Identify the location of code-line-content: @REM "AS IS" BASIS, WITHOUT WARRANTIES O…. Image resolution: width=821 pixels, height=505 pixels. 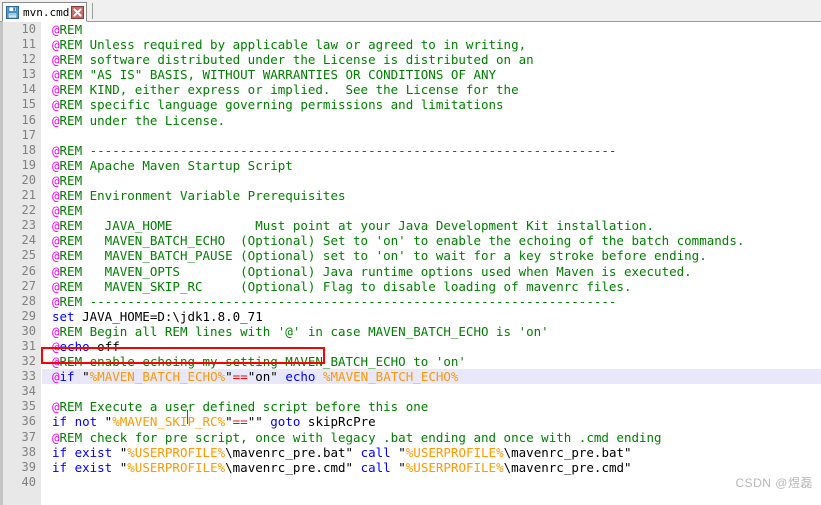
(431, 74).